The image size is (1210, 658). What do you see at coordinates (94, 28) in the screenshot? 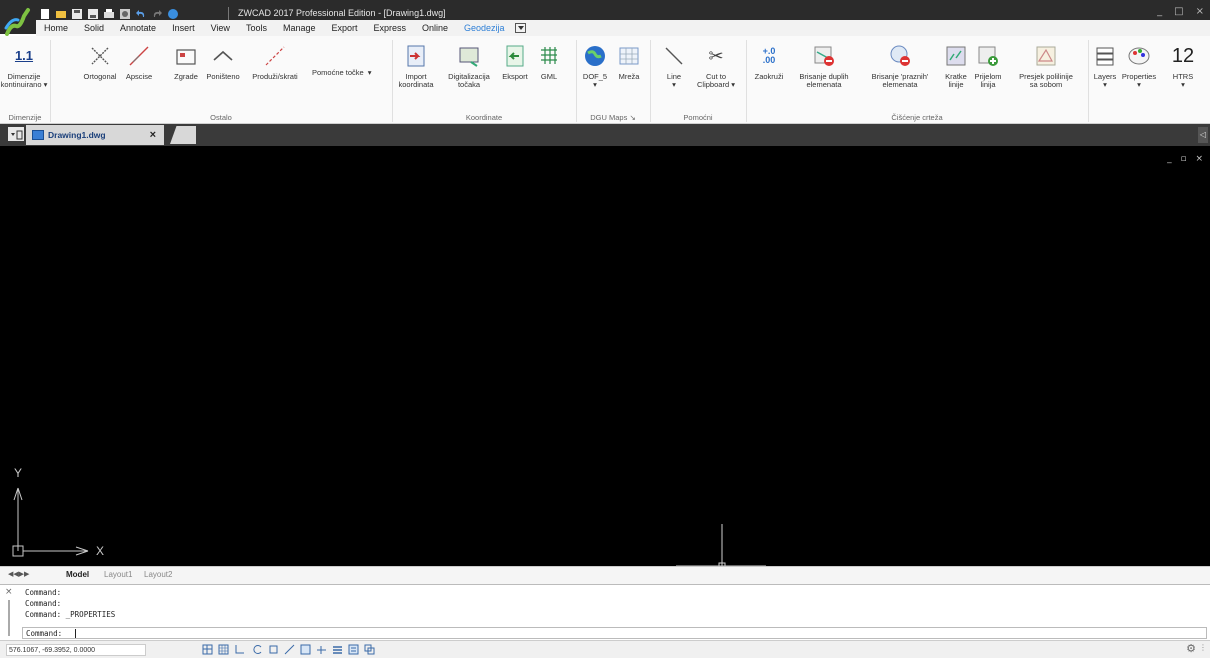
I see `tab-solid: Solid` at bounding box center [94, 28].